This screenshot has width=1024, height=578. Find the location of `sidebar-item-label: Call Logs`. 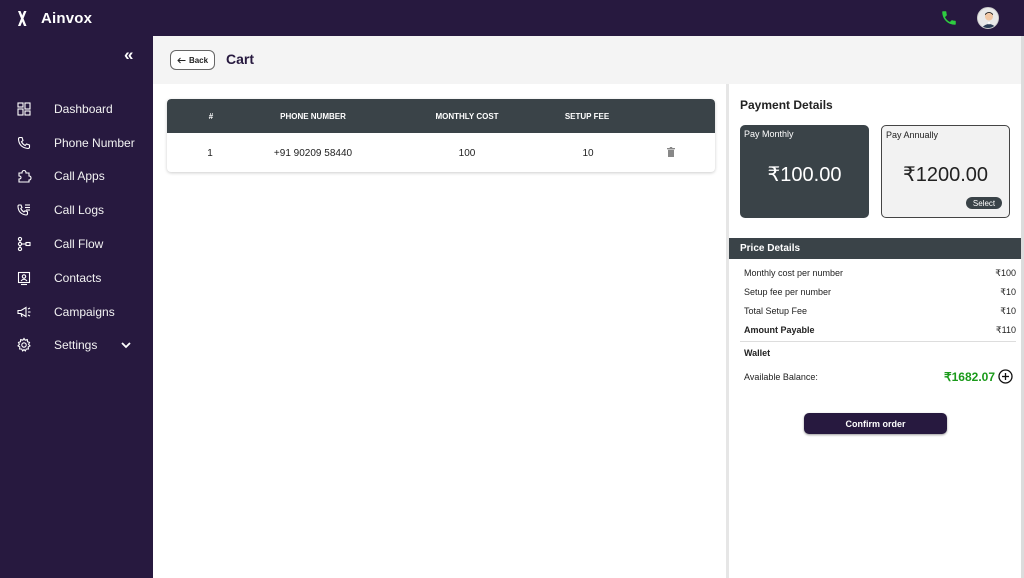

sidebar-item-label: Call Logs is located at coordinates (79, 210).